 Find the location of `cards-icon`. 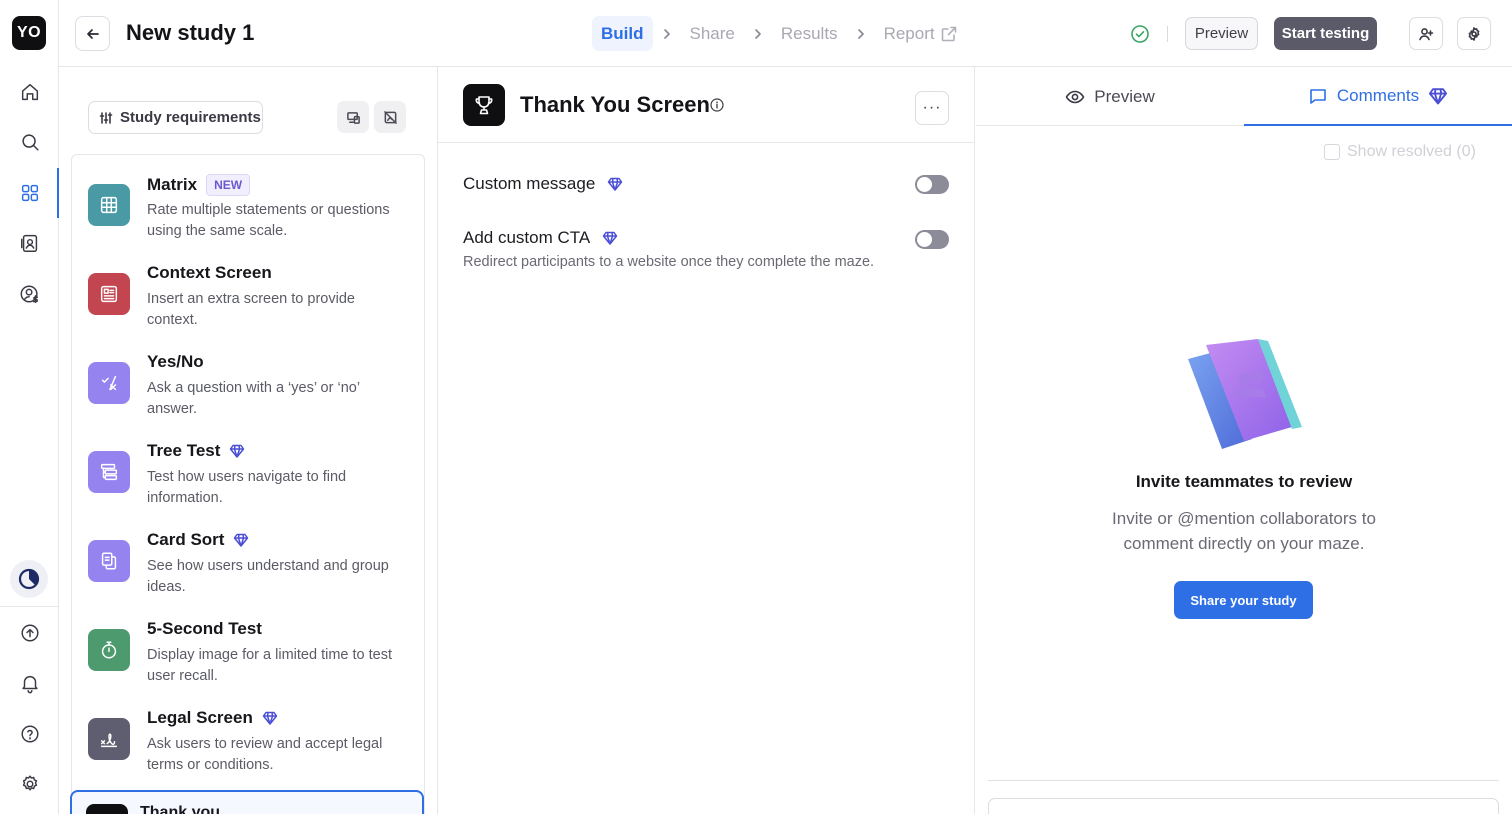

cards-icon is located at coordinates (109, 561).